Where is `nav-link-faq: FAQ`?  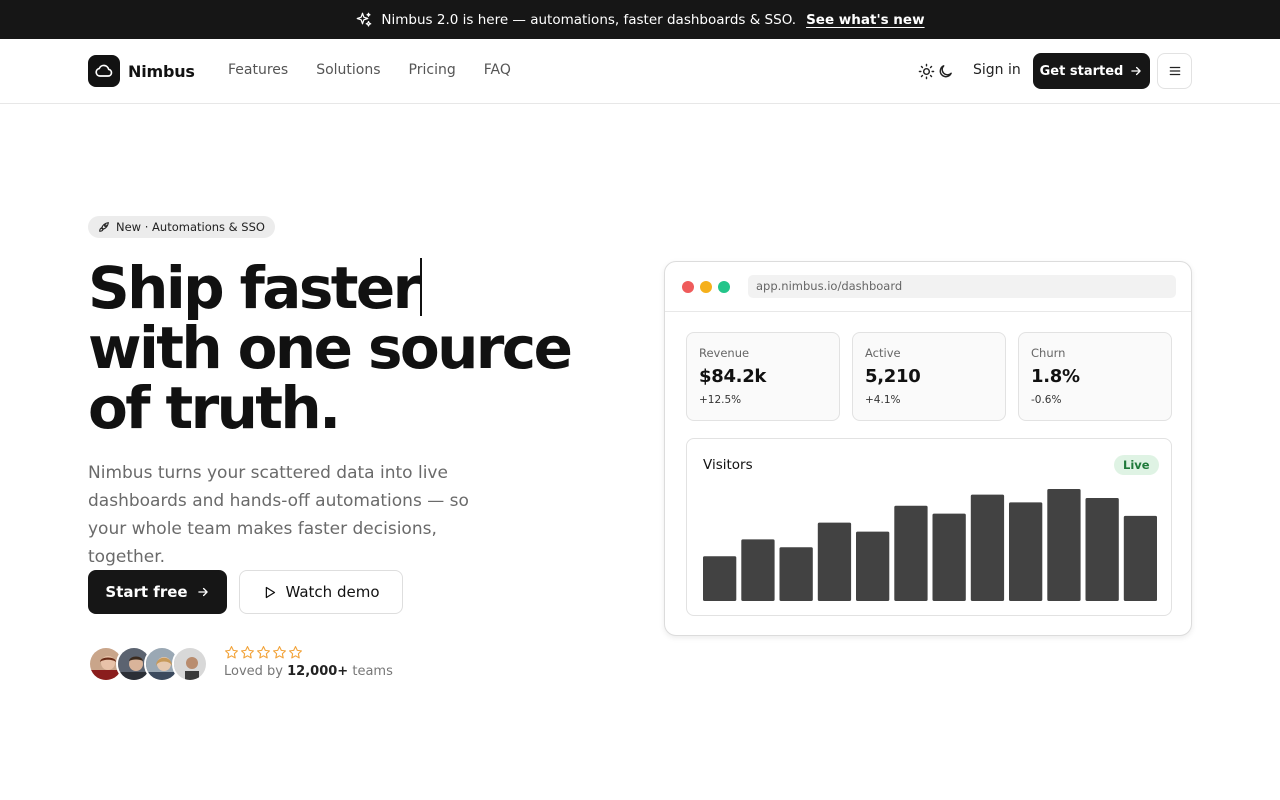 nav-link-faq: FAQ is located at coordinates (497, 70).